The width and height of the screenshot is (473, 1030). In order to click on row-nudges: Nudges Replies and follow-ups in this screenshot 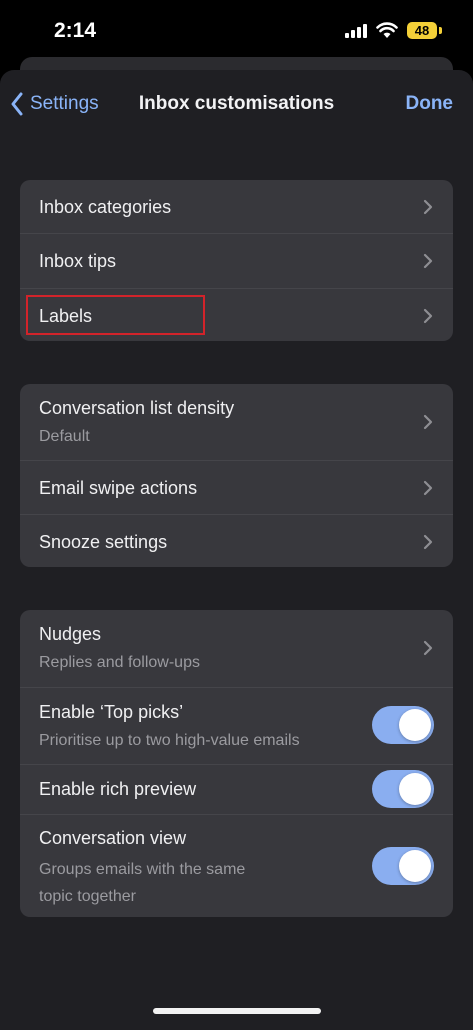, I will do `click(236, 649)`.